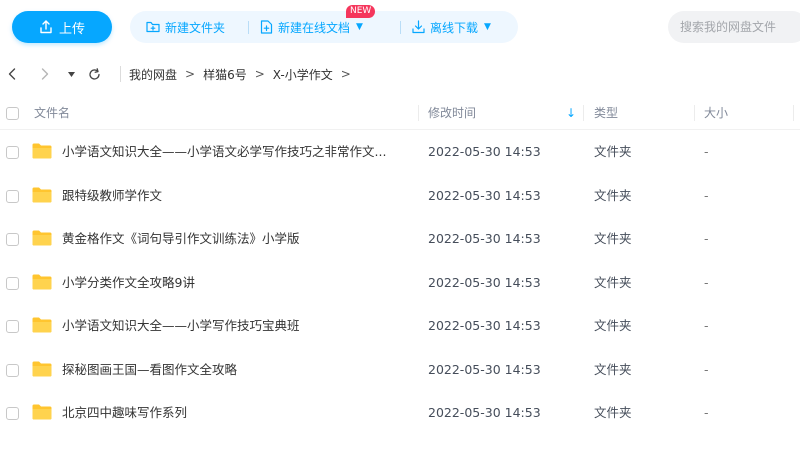 The image size is (800, 449). Describe the element at coordinates (232, 238) in the screenshot. I see `file-name: 黄金格作文《词句导引作文训练法》小学版` at that location.